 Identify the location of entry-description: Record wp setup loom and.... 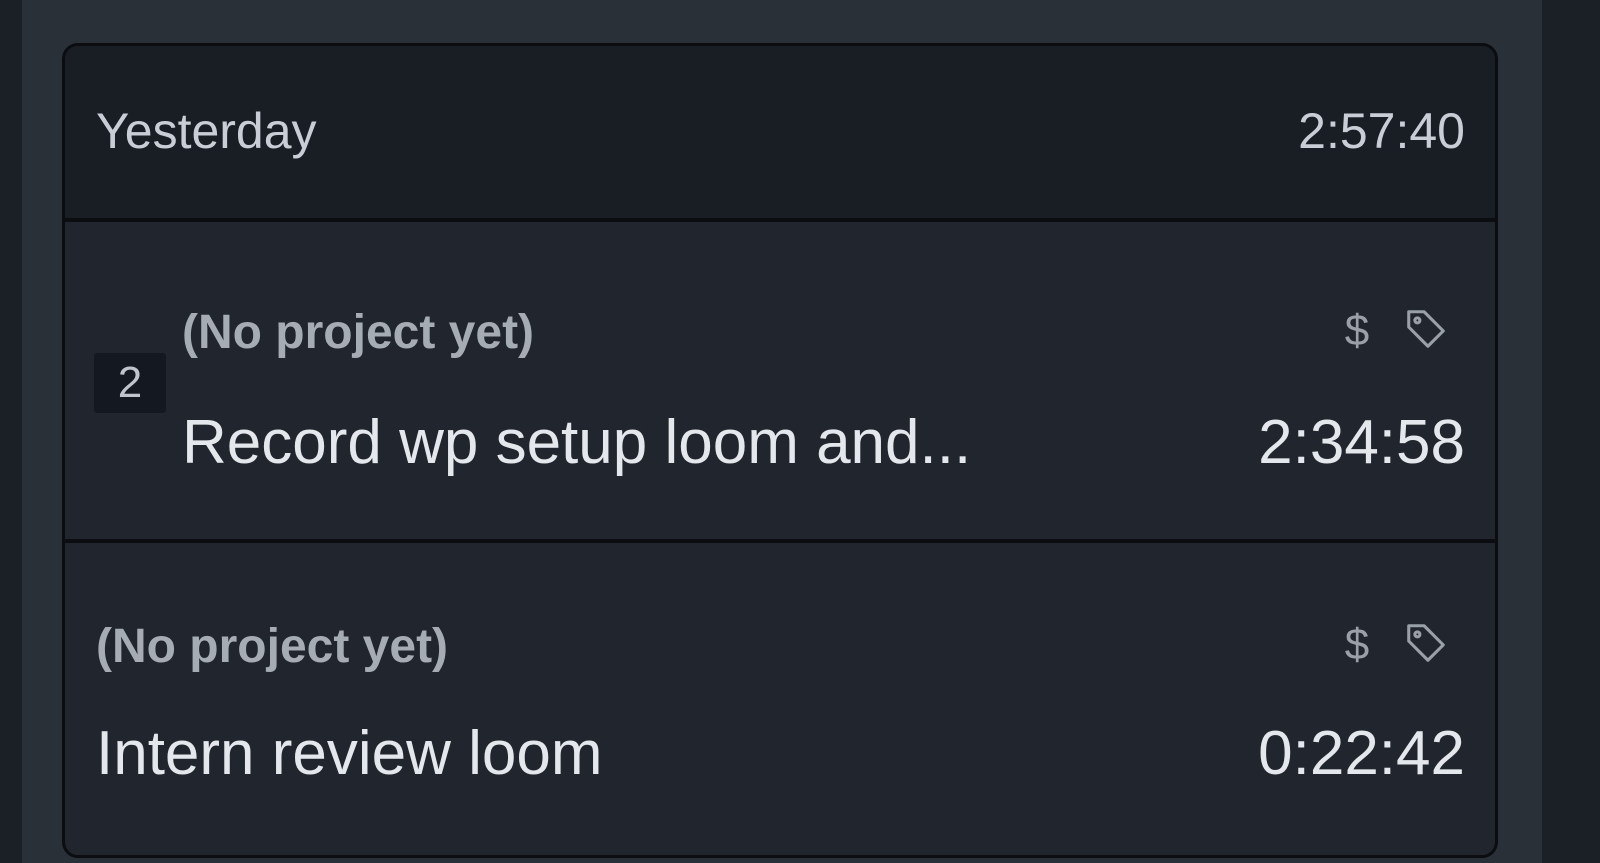
(576, 443).